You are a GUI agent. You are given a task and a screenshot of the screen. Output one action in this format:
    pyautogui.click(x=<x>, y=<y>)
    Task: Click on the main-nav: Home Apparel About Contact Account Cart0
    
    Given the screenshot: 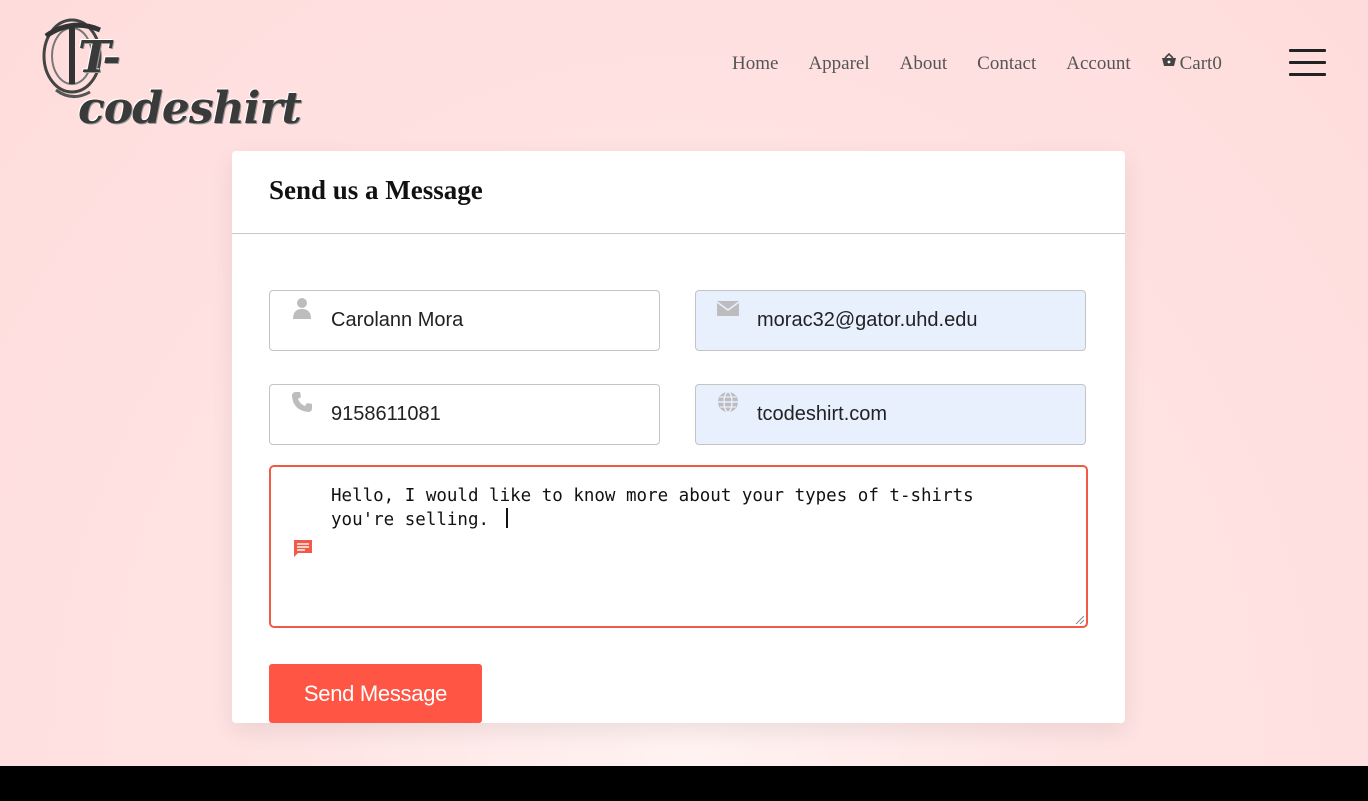 What is the action you would take?
    pyautogui.click(x=977, y=64)
    